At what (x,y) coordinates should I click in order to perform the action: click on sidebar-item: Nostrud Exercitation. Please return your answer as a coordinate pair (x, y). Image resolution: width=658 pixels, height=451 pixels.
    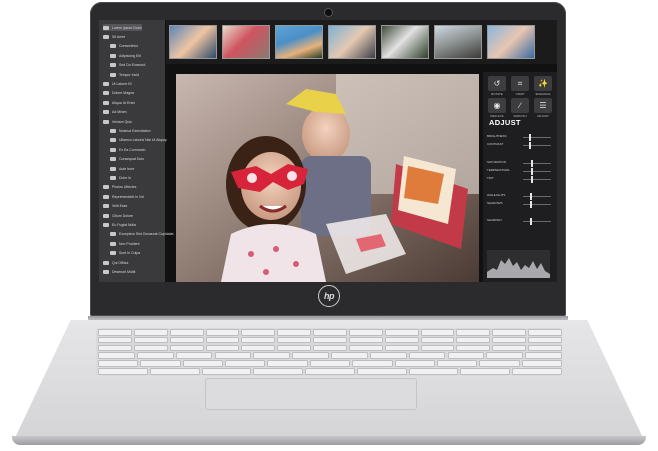
    Looking at the image, I should click on (130, 130).